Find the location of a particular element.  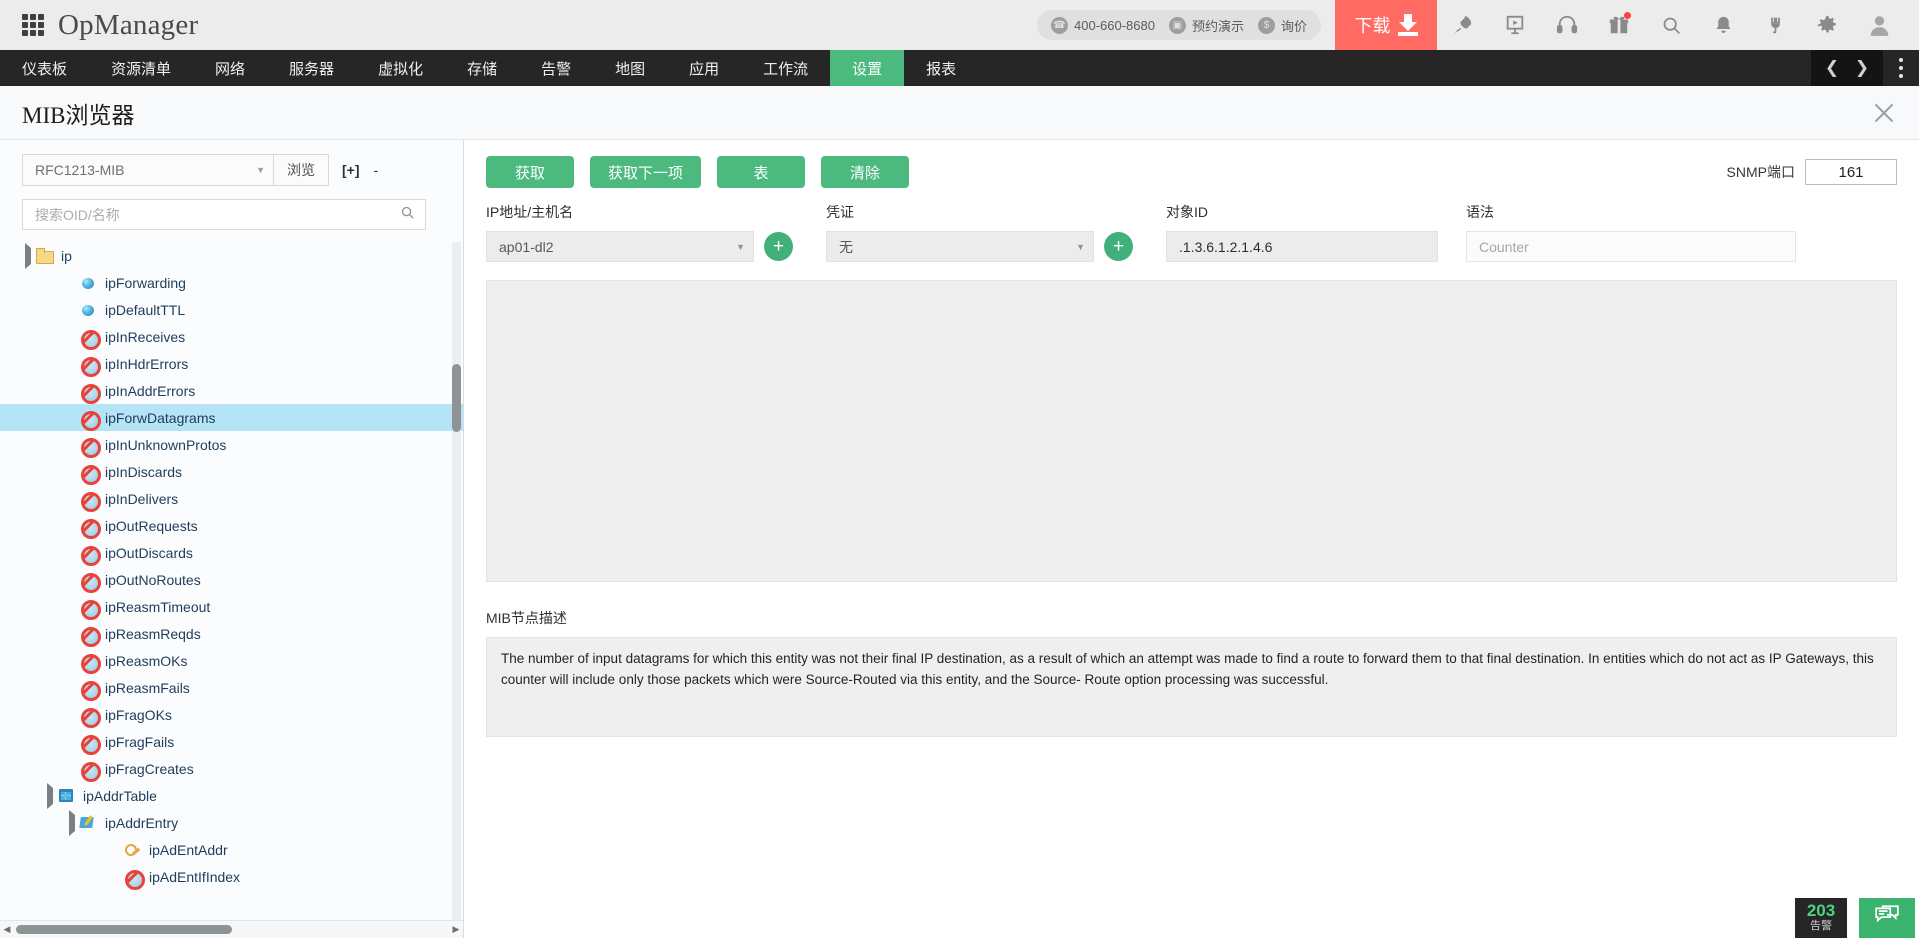

tree-node: ipInHdrErrors is located at coordinates (231, 363).